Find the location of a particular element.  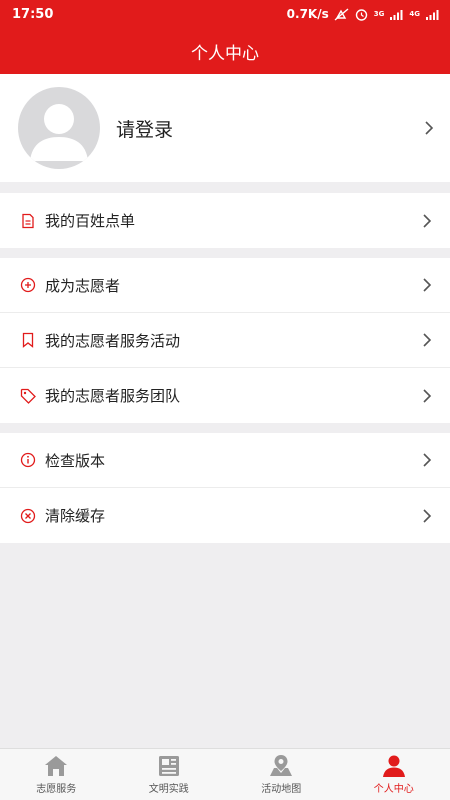

tab-label: 个人中心 is located at coordinates (393, 789).